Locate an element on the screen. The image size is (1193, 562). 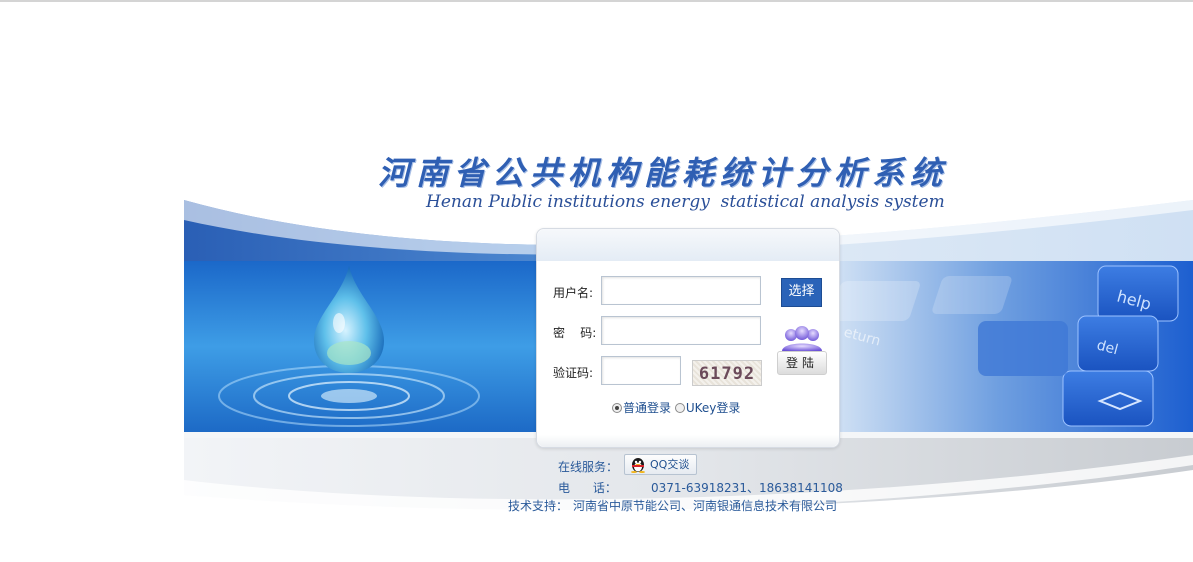
ukey-login-radio is located at coordinates (679, 408).